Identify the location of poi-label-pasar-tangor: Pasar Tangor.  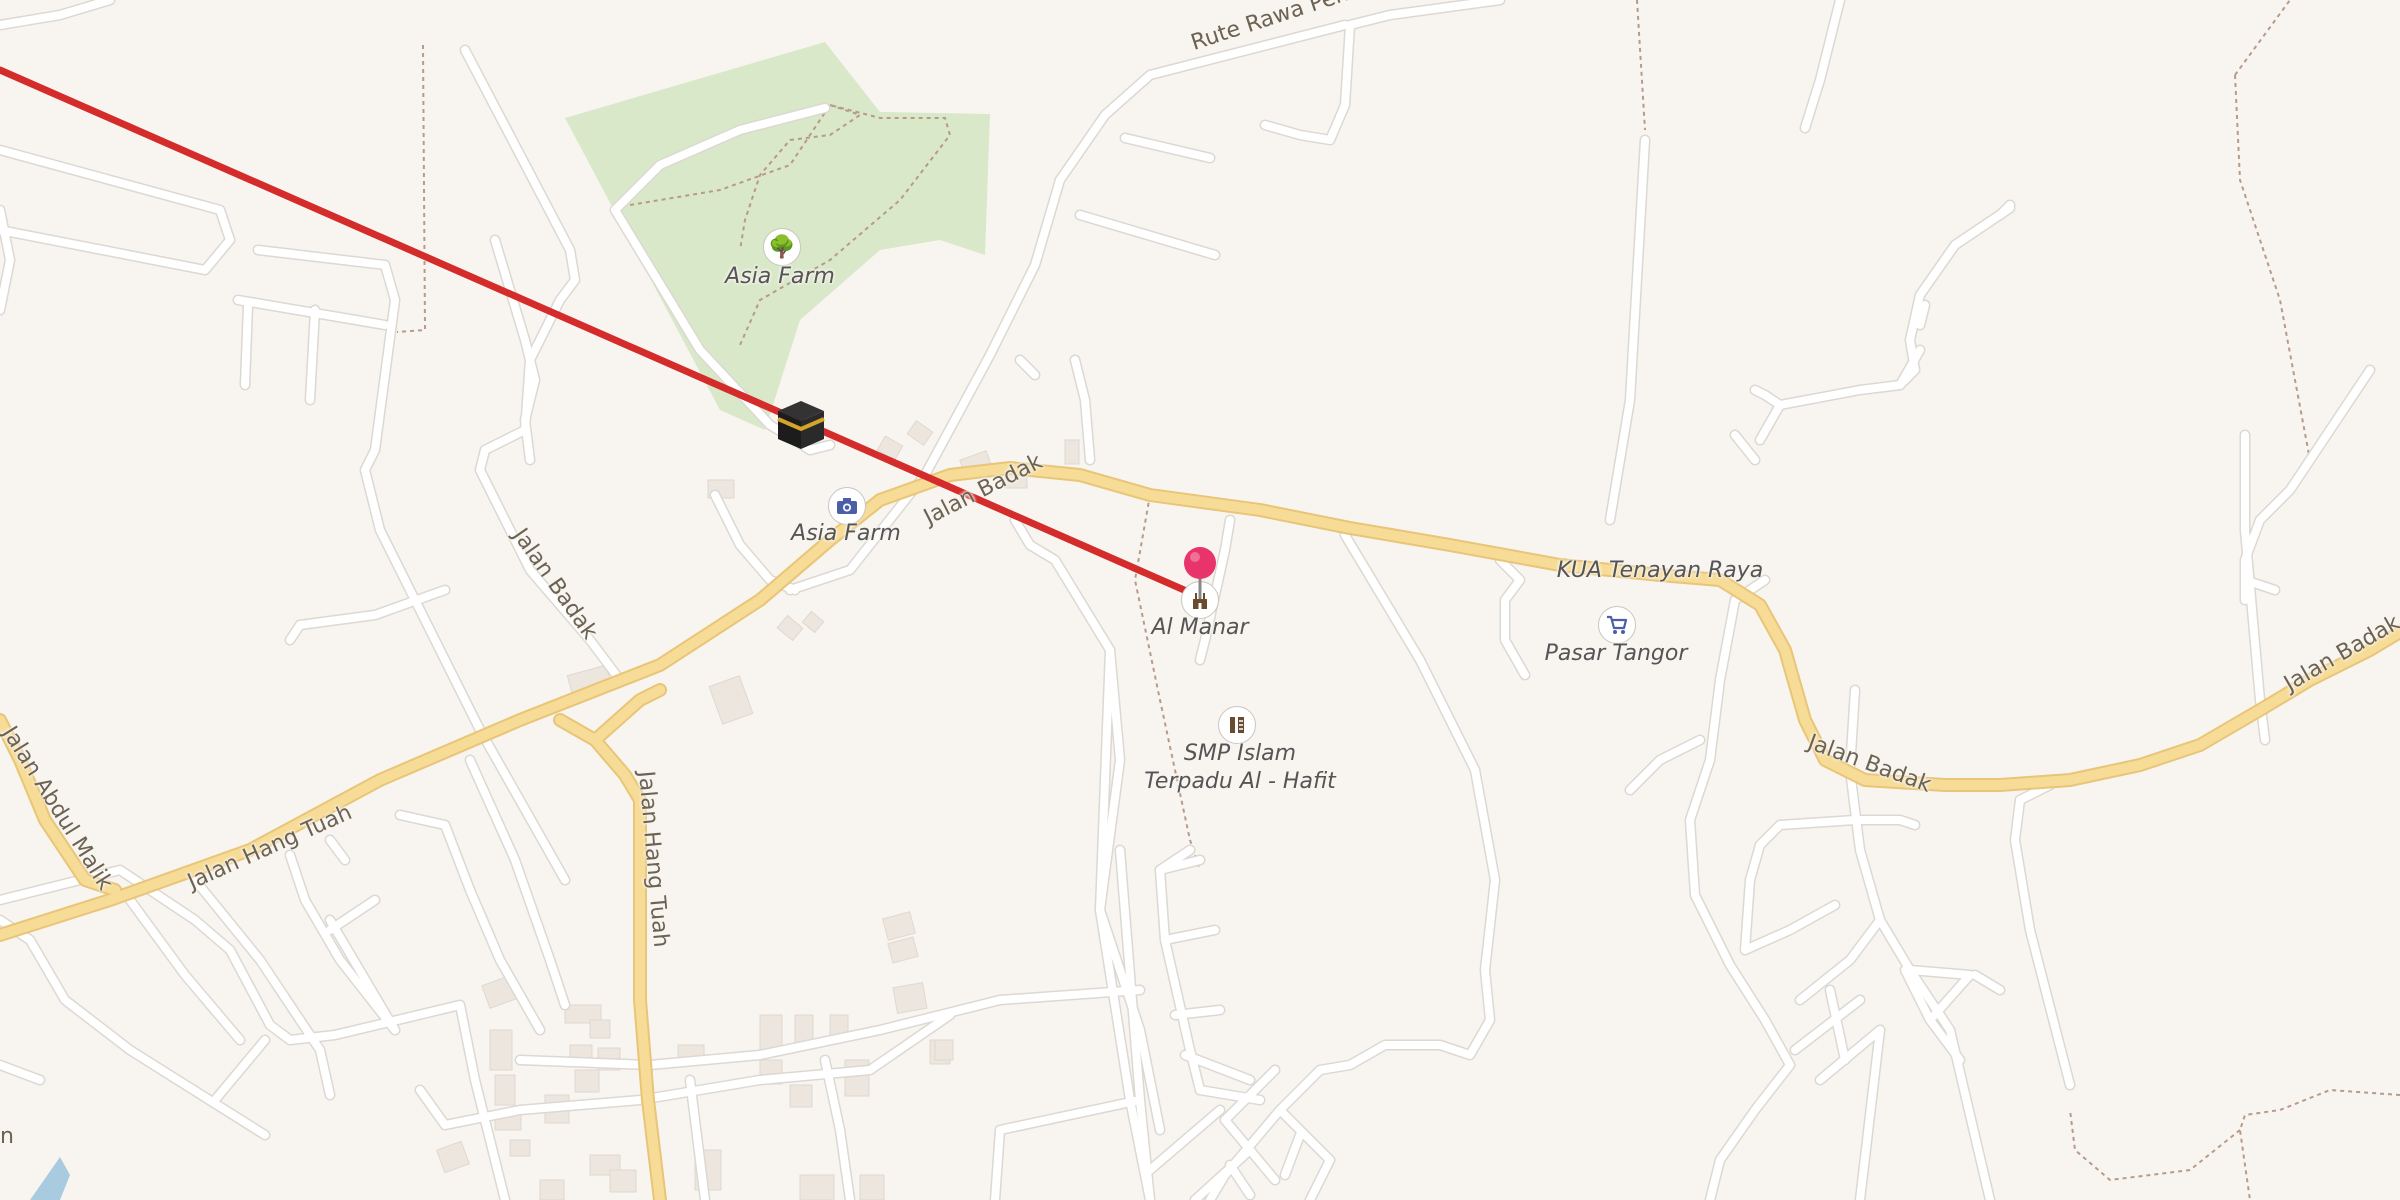
(1616, 653).